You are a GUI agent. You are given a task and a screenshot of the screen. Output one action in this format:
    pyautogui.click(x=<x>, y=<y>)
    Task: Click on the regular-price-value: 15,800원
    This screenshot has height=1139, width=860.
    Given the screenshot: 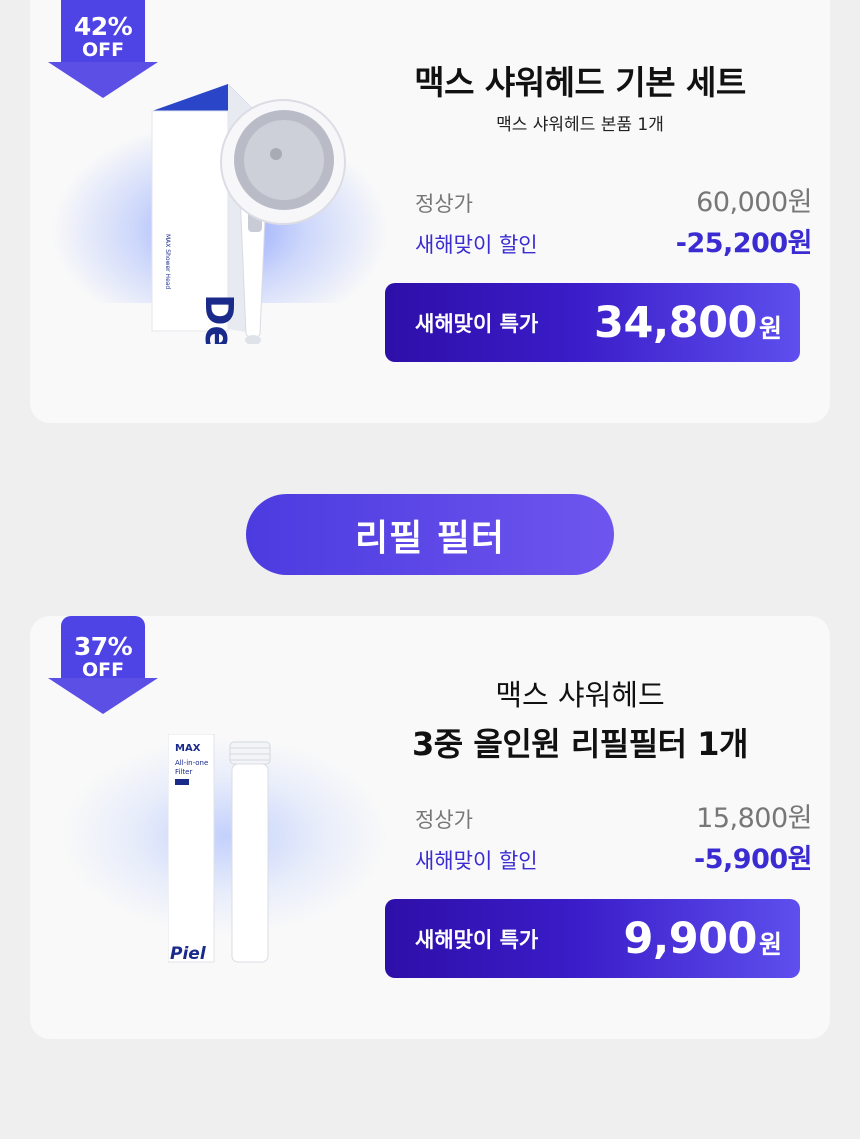 What is the action you would take?
    pyautogui.click(x=754, y=818)
    